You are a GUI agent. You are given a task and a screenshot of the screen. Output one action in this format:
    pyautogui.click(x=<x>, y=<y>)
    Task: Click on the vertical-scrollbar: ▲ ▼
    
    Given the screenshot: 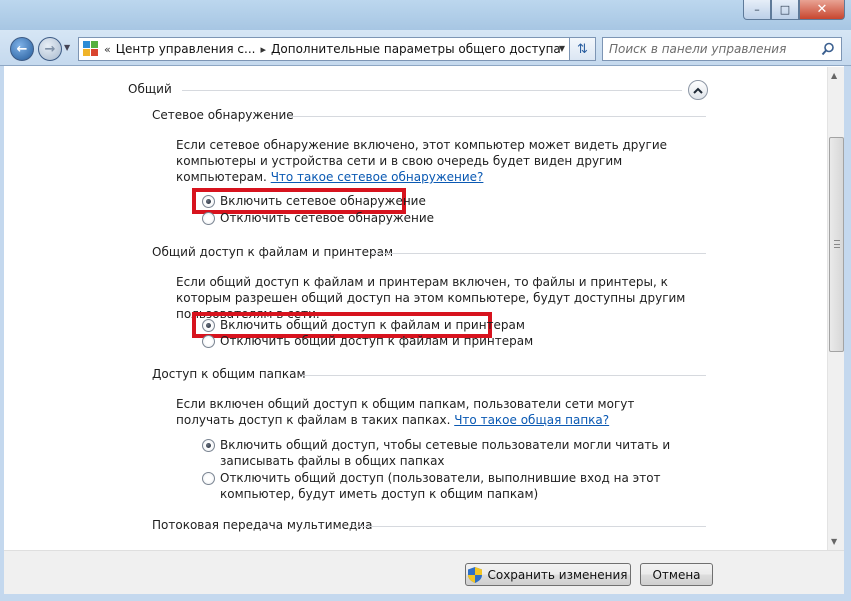 What is the action you would take?
    pyautogui.click(x=835, y=308)
    